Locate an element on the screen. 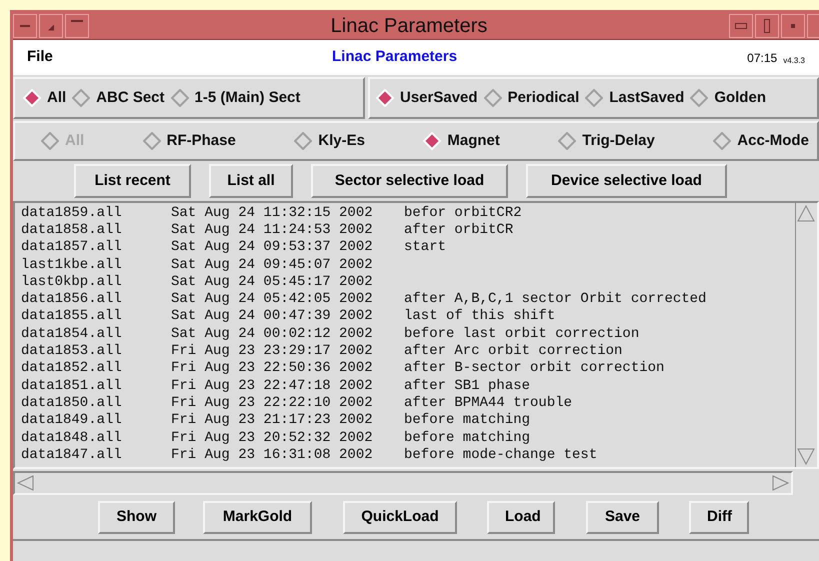  file-comment: after orbitCR is located at coordinates (459, 229).